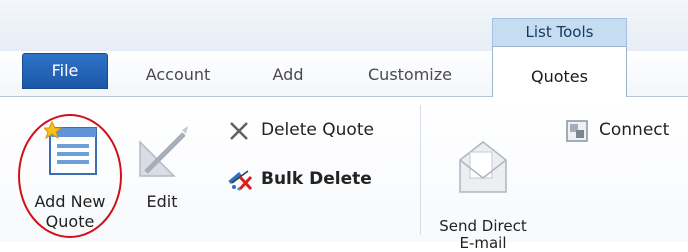  I want to click on tab-quotes: Quotes, so click(559, 72).